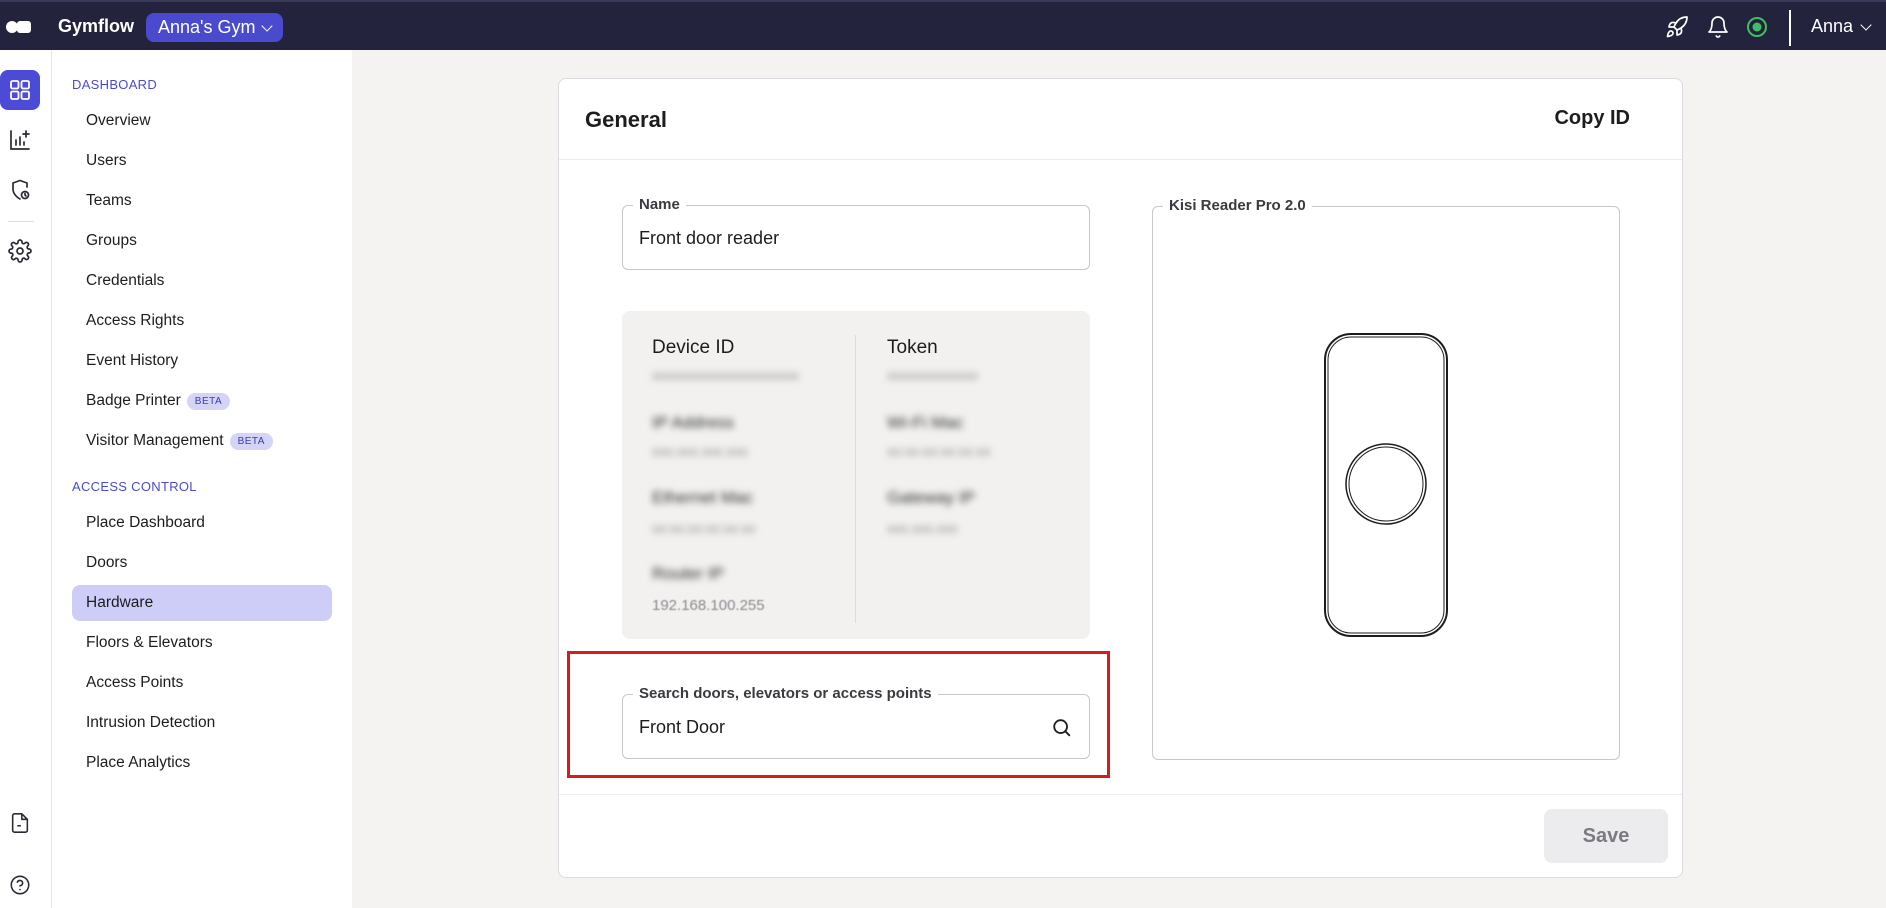 Image resolution: width=1886 pixels, height=908 pixels. I want to click on highlight-box, so click(838, 714).